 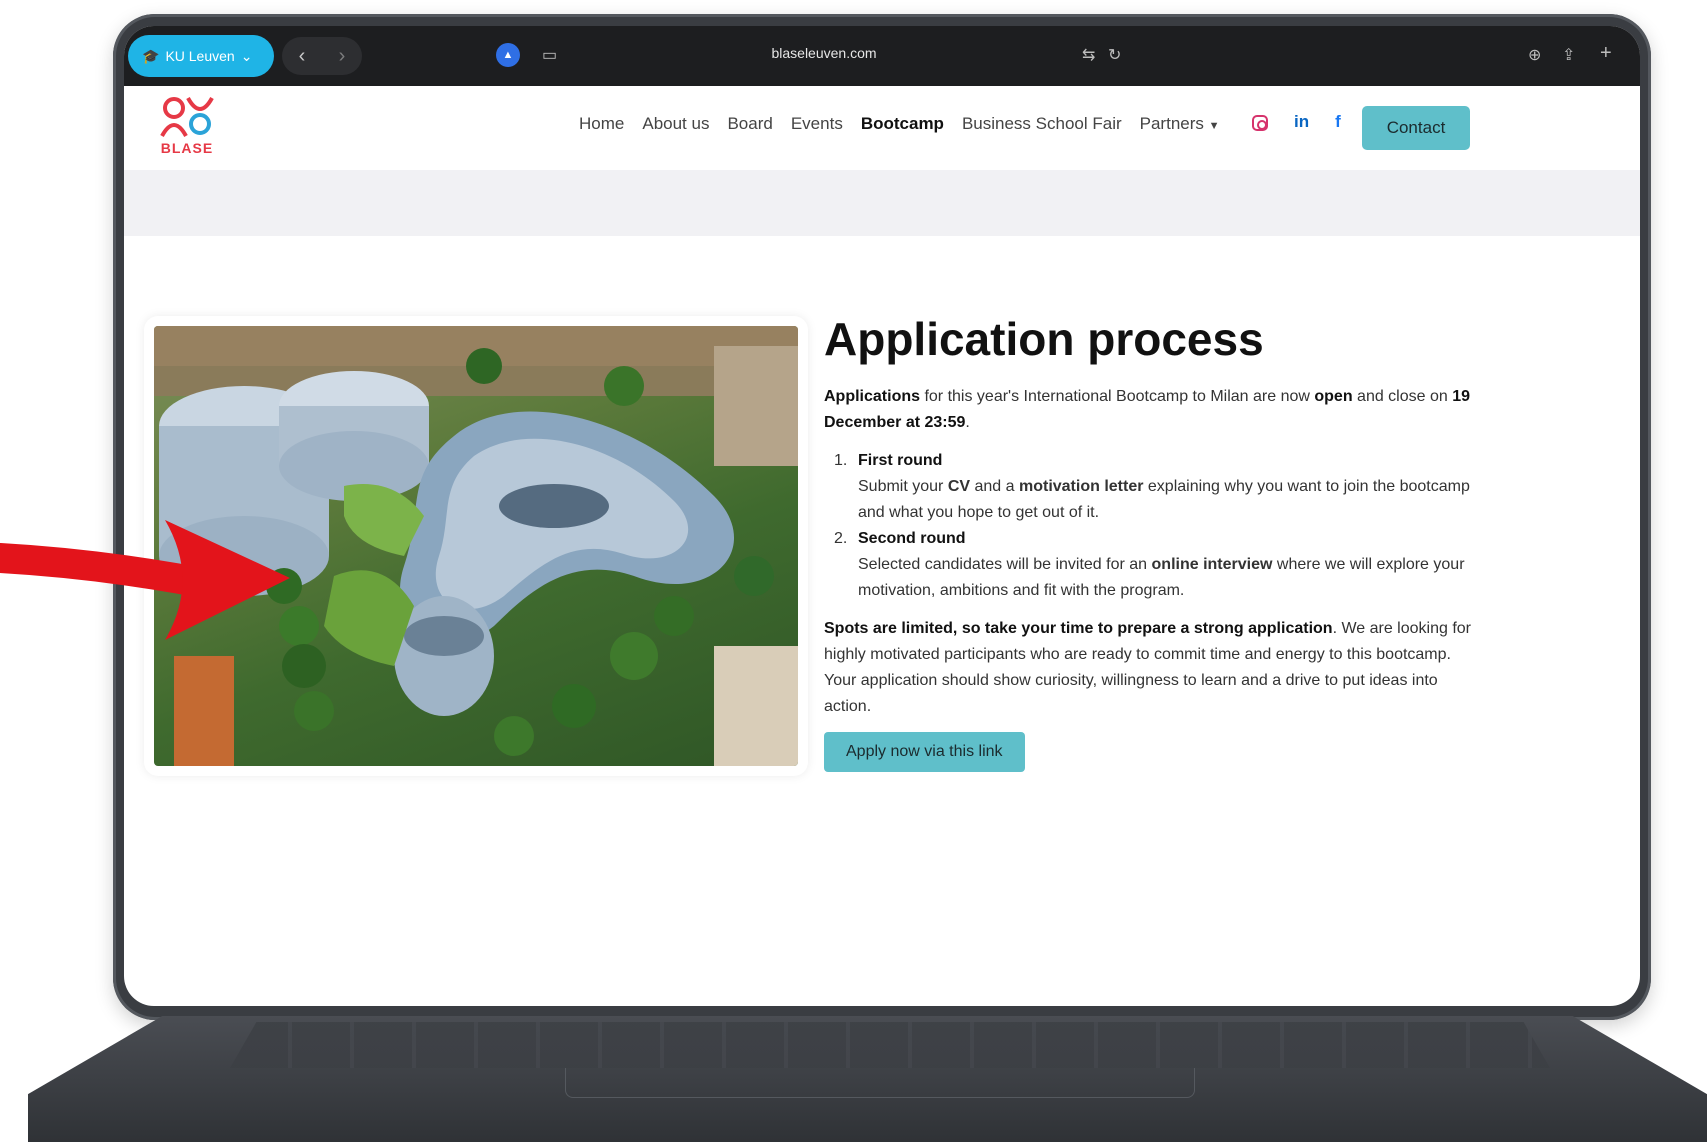 What do you see at coordinates (841, 538) in the screenshot?
I see `step-number: 2.` at bounding box center [841, 538].